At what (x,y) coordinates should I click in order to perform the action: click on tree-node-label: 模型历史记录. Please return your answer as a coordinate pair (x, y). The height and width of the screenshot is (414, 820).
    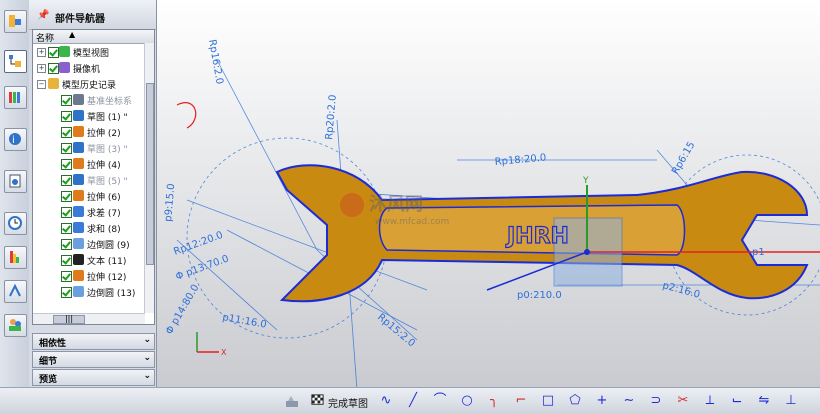
    Looking at the image, I should click on (89, 86).